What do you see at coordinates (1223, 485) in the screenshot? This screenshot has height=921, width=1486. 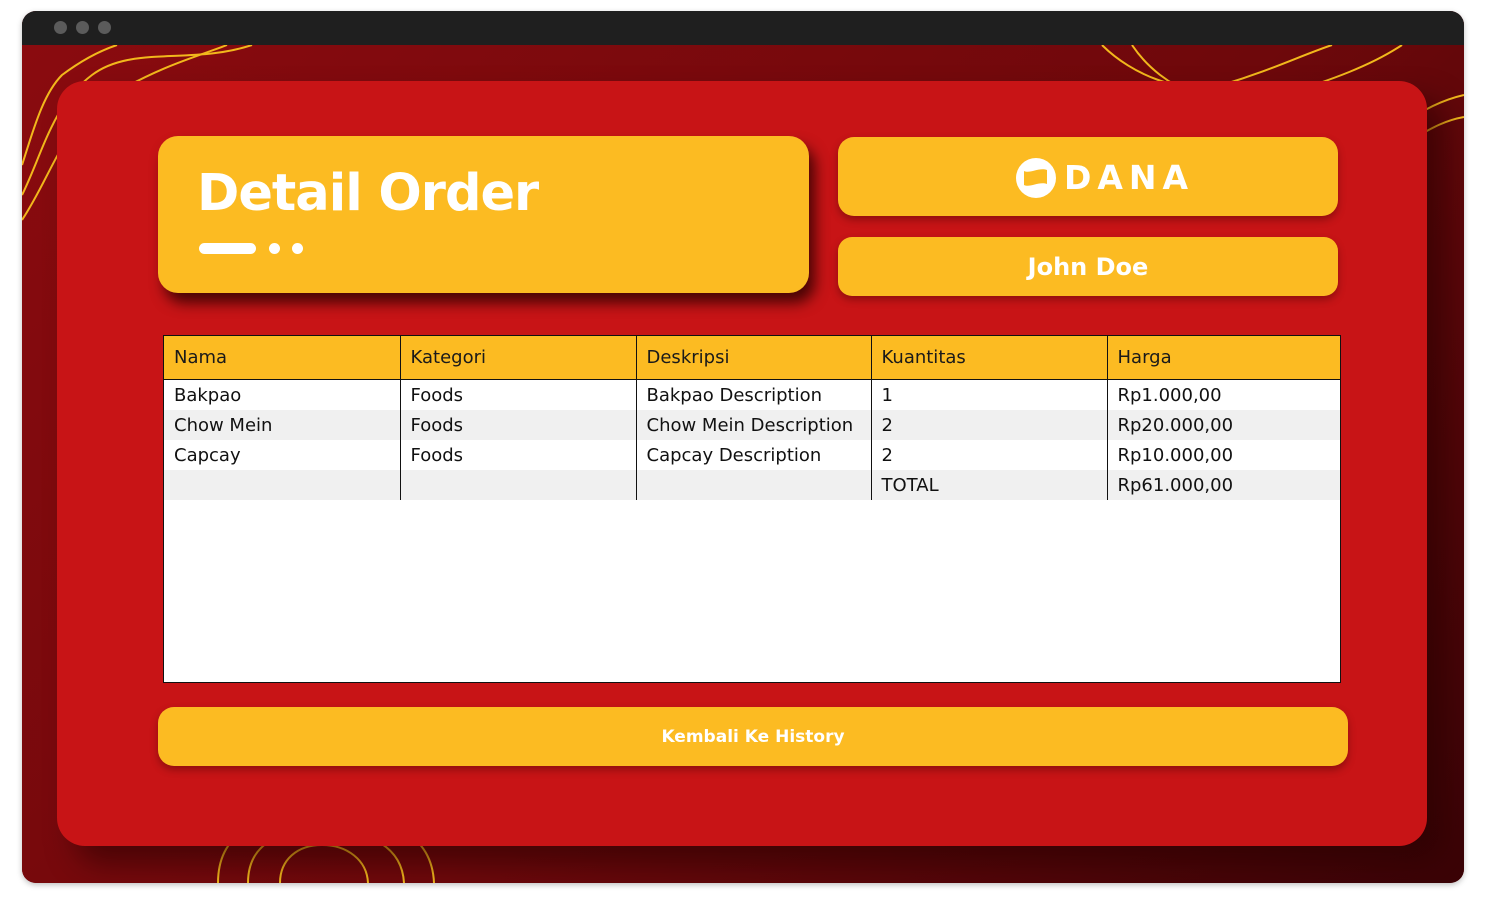 I see `total-amount: Rp61.000,00` at bounding box center [1223, 485].